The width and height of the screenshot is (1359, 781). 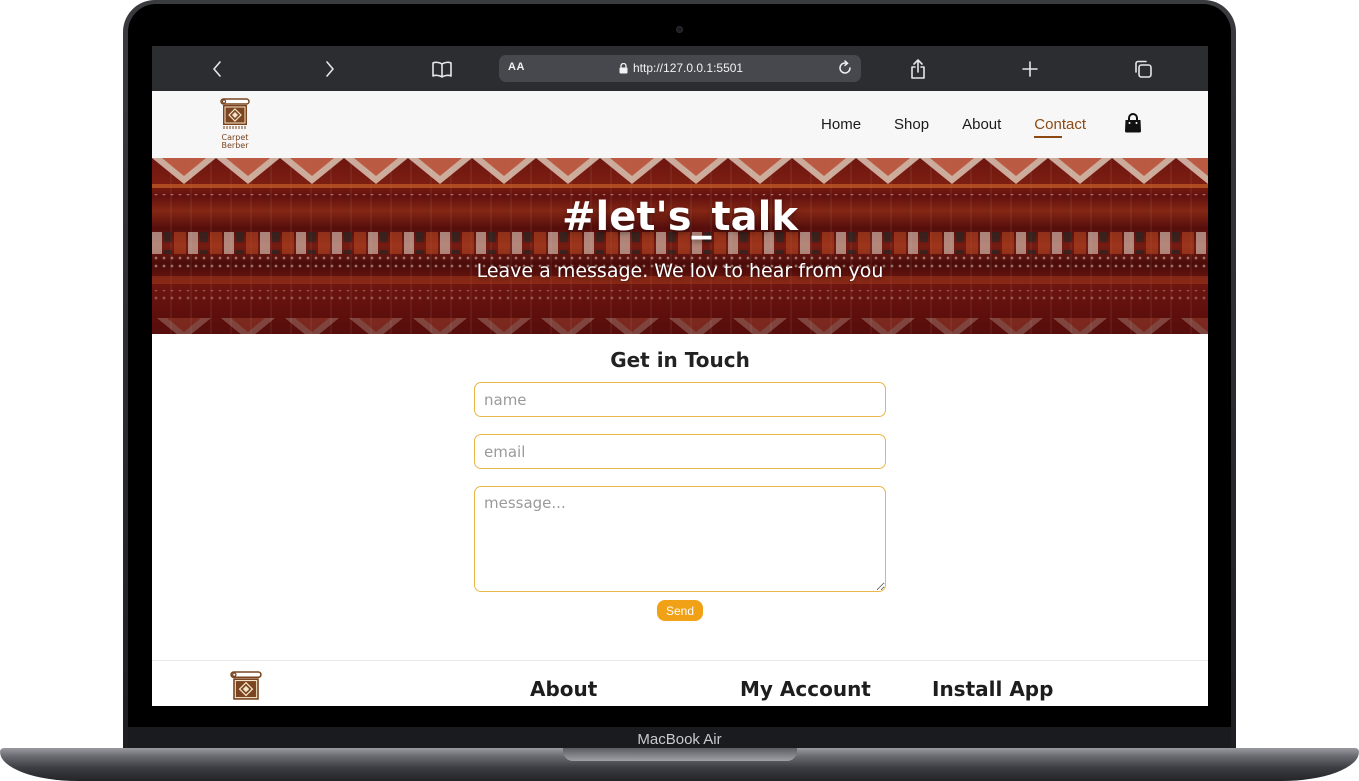 I want to click on tabs-icon, so click(x=1143, y=69).